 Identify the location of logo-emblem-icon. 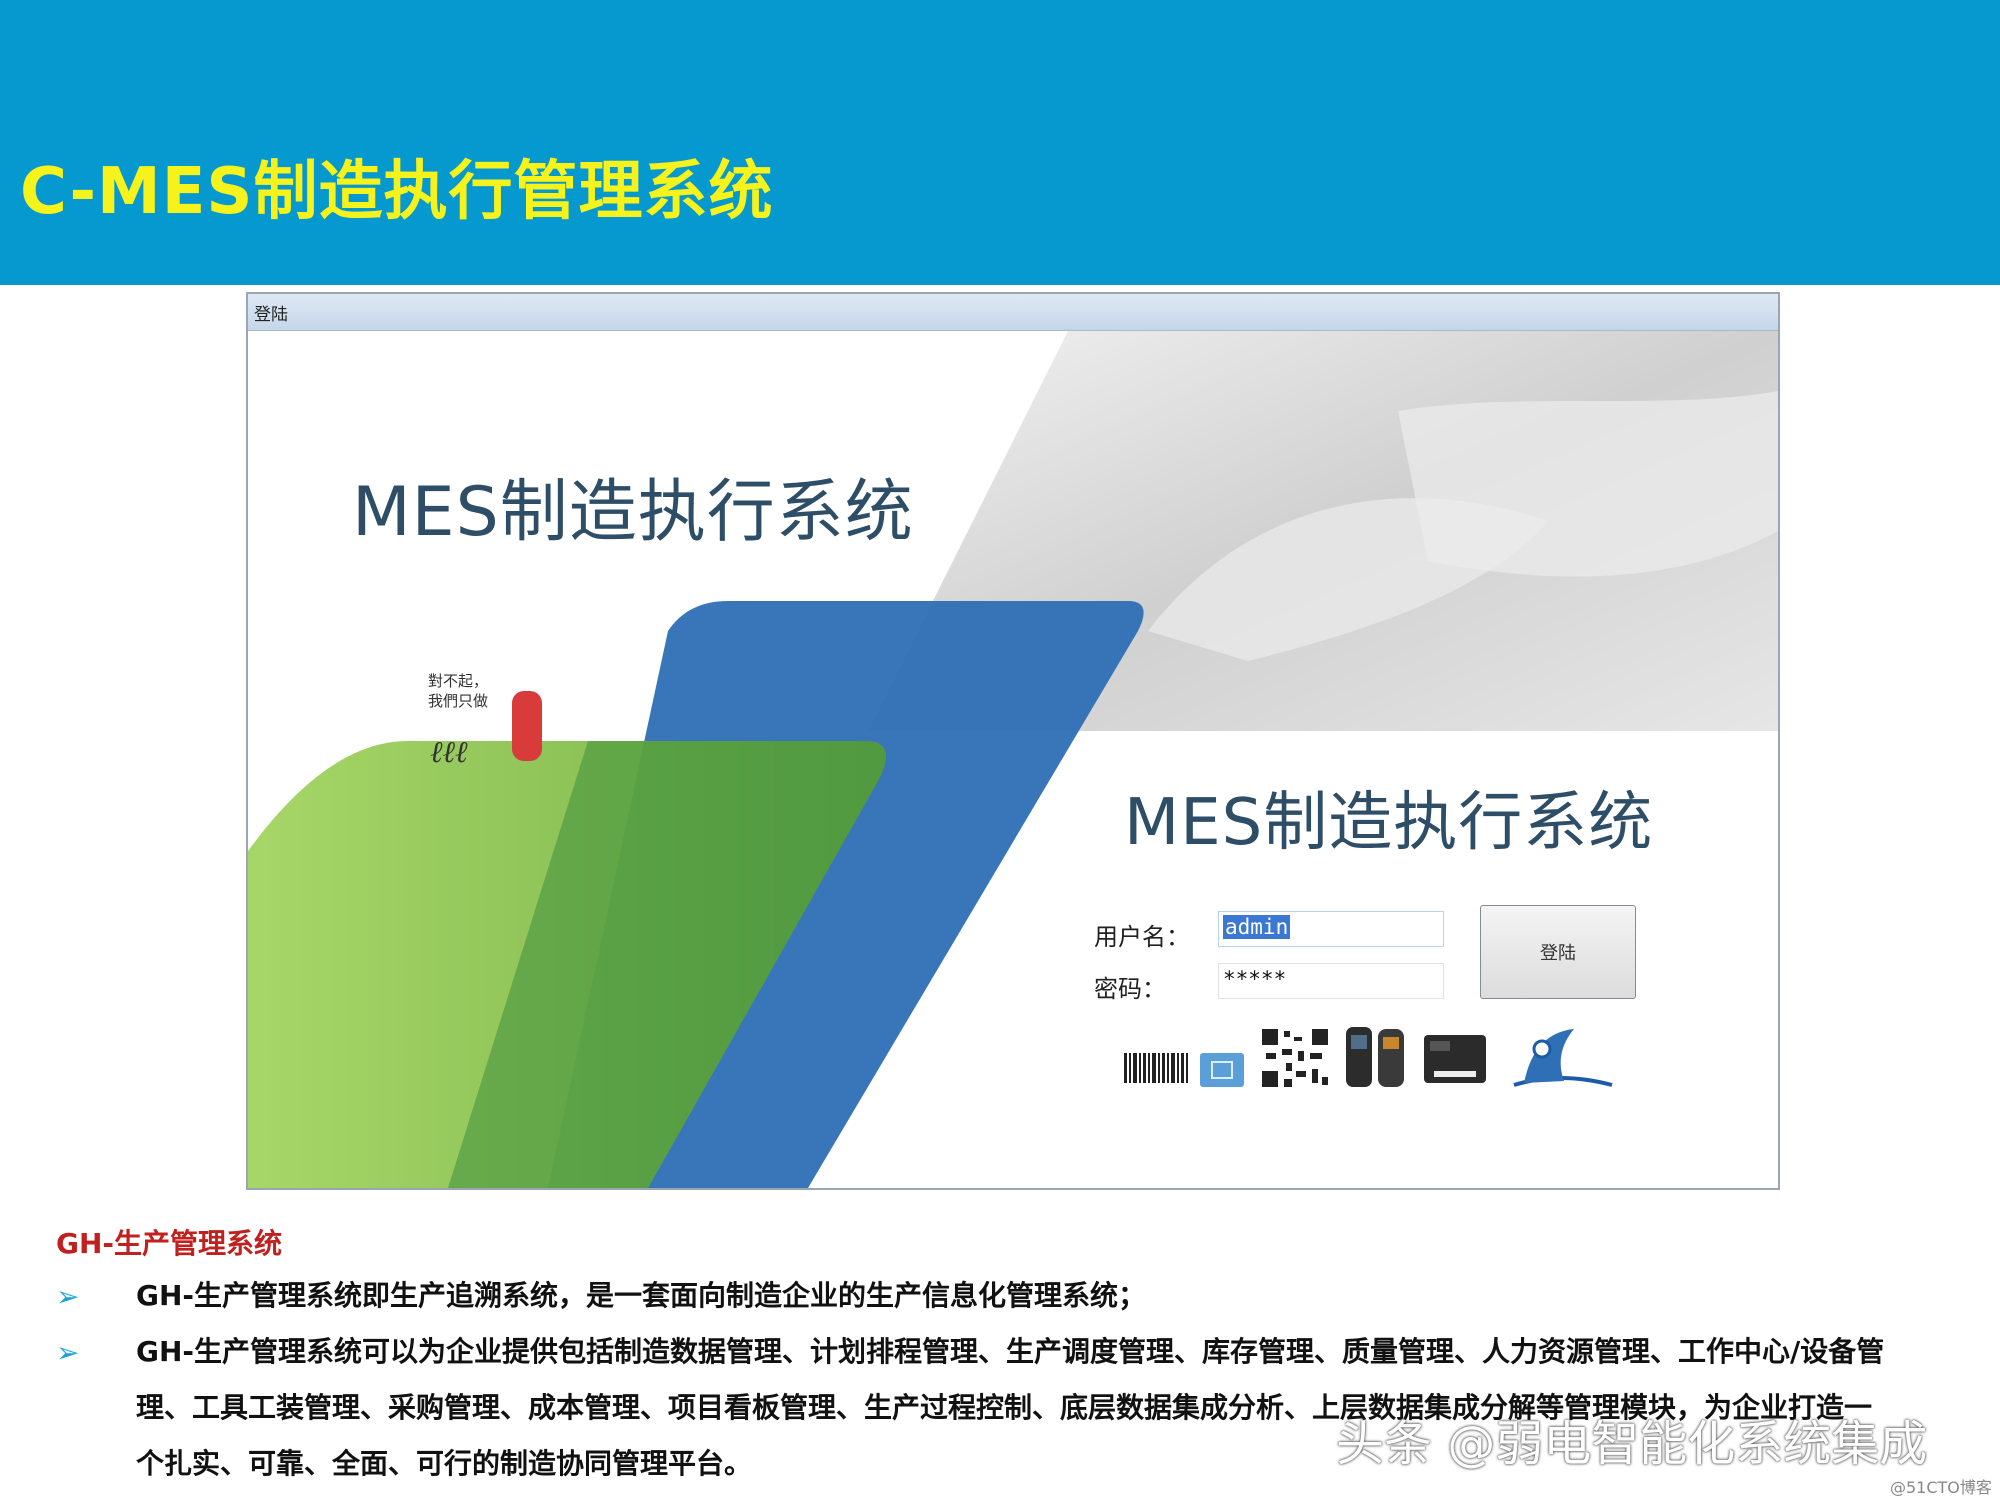
(1563, 1058).